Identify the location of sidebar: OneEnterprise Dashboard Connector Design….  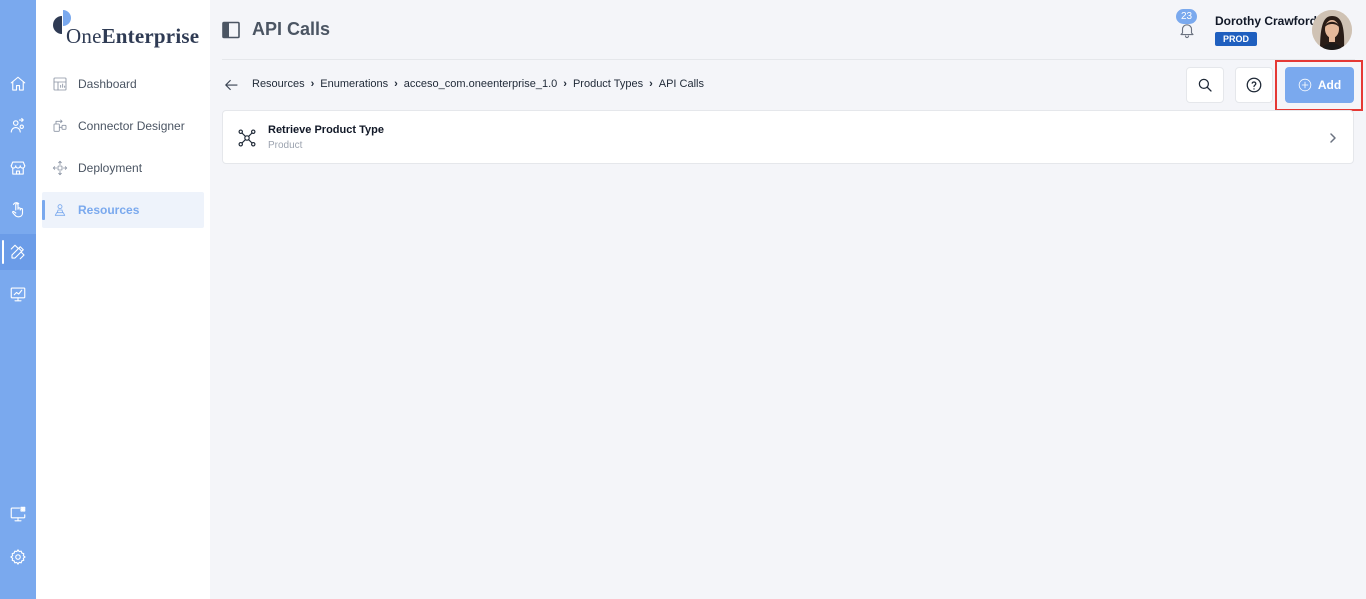
(123, 299).